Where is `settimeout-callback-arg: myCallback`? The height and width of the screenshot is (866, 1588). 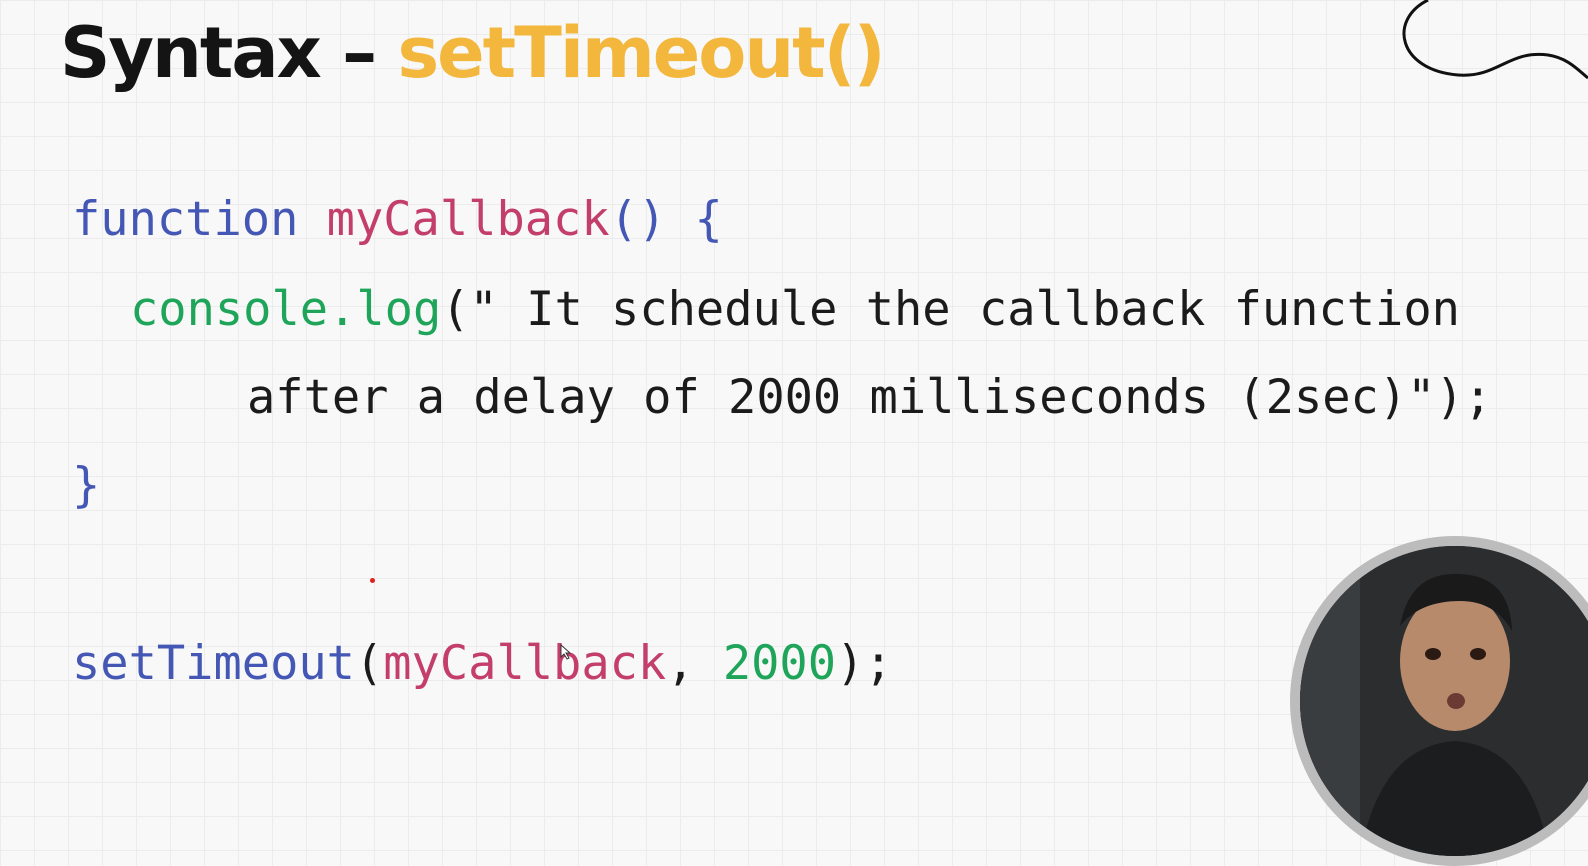
settimeout-callback-arg: myCallback is located at coordinates (525, 663).